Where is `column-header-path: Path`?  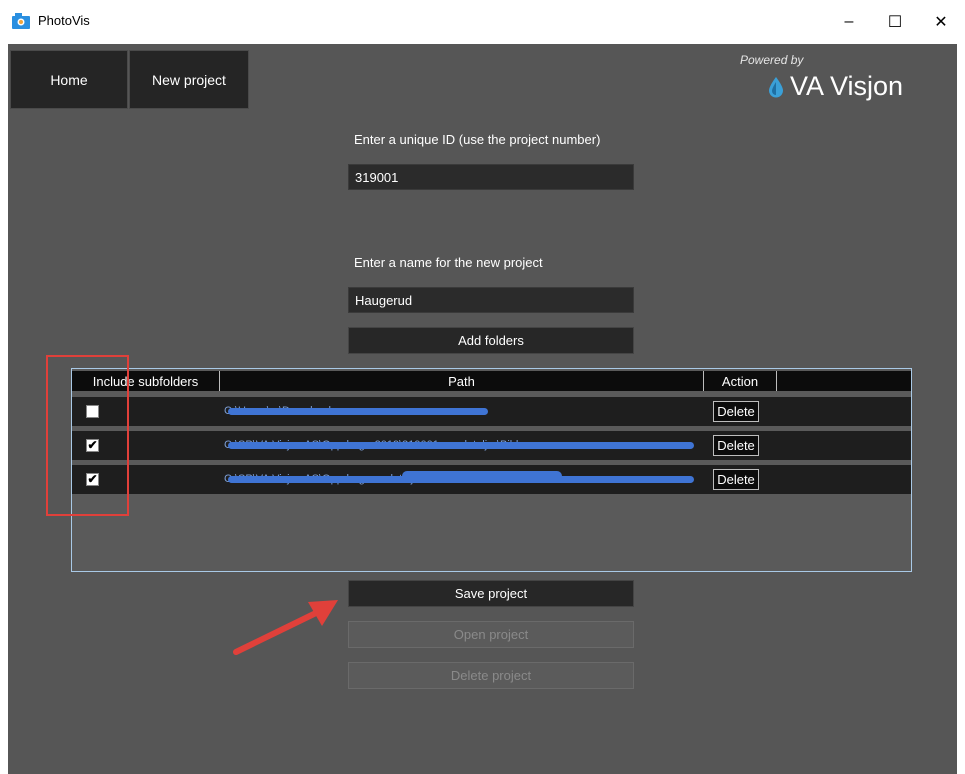
column-header-path: Path is located at coordinates (462, 381).